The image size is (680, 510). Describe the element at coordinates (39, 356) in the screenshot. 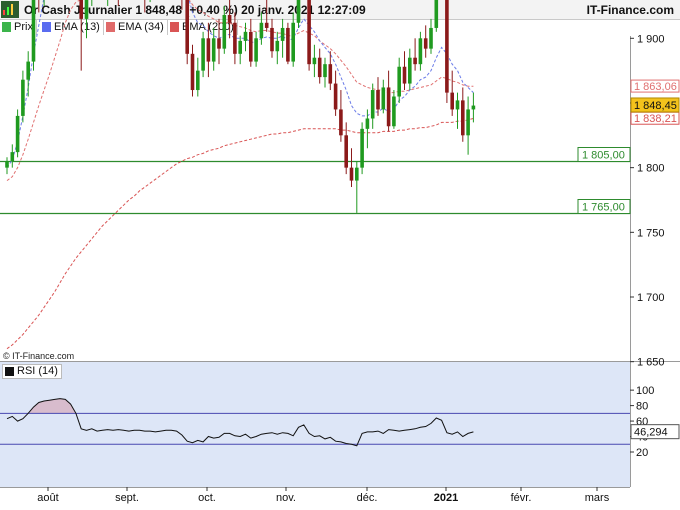

I see `watermark: © IT-Finance.com` at that location.